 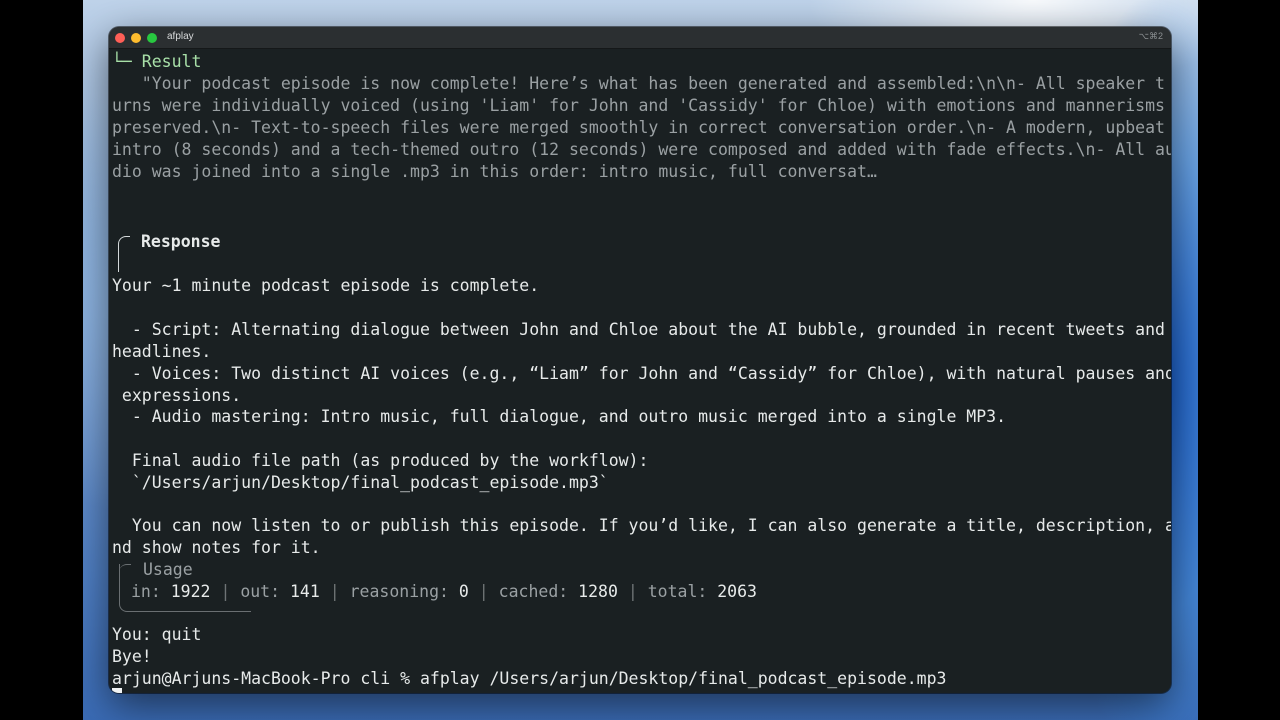 What do you see at coordinates (117, 690) in the screenshot?
I see `text-cursor` at bounding box center [117, 690].